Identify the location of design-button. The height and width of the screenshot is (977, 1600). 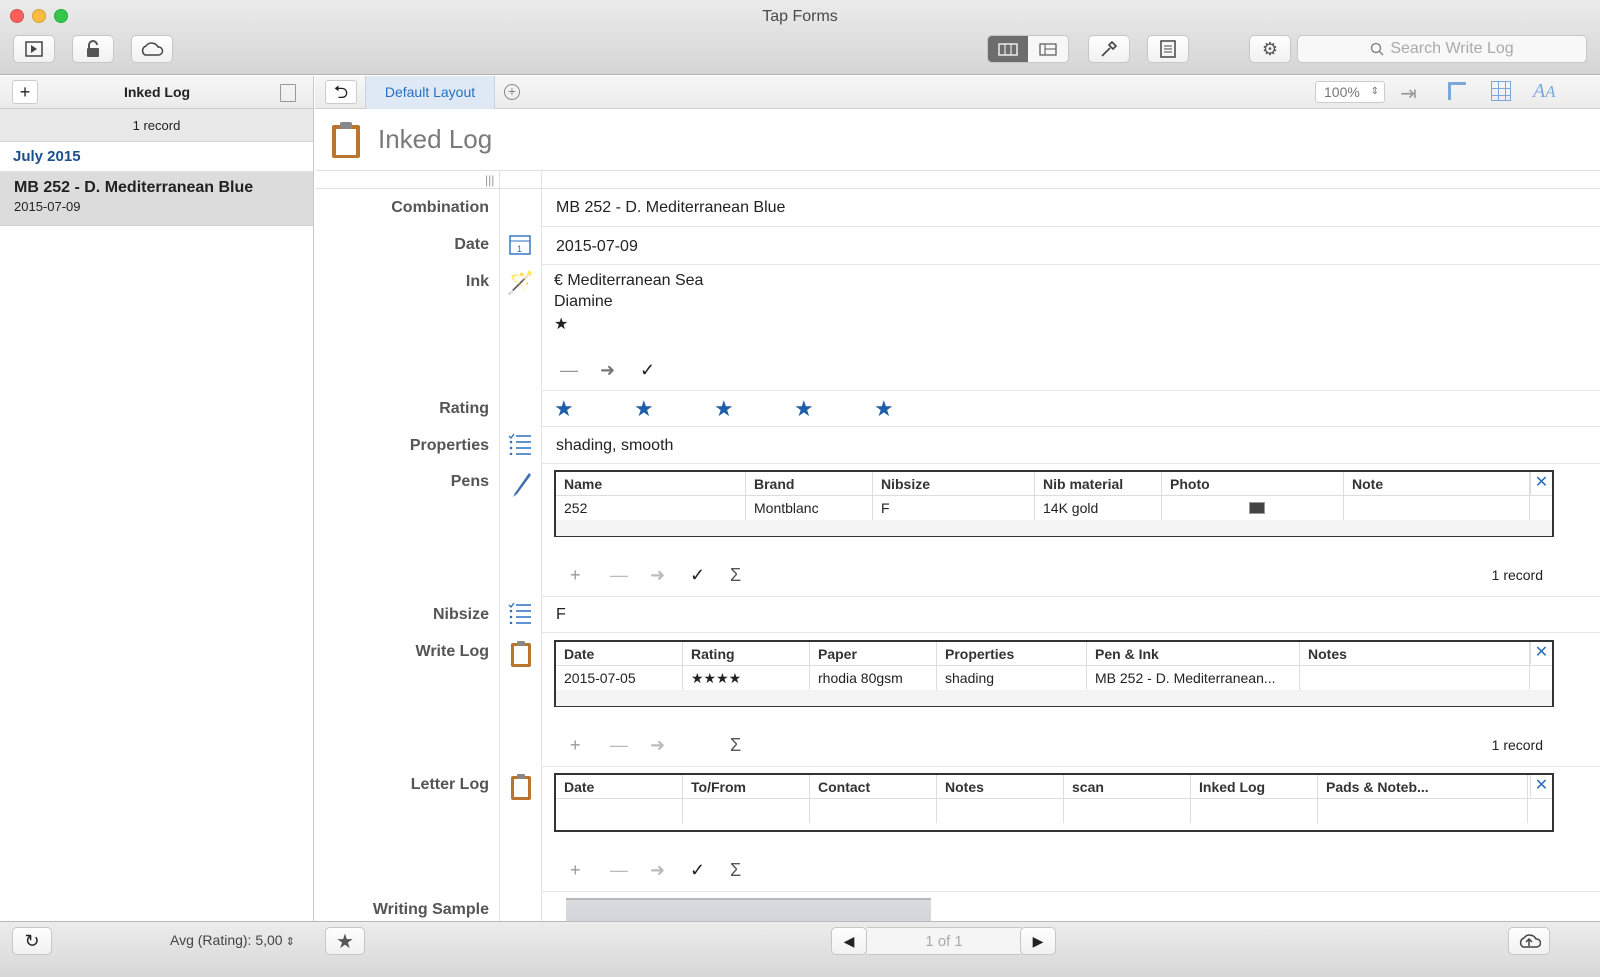
(1109, 49).